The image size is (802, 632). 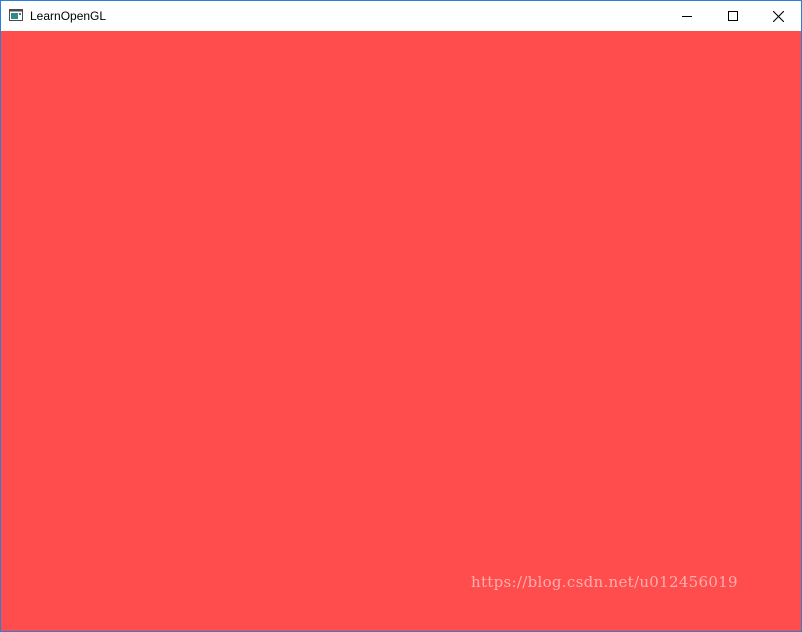 I want to click on minimize-button, so click(x=687, y=16).